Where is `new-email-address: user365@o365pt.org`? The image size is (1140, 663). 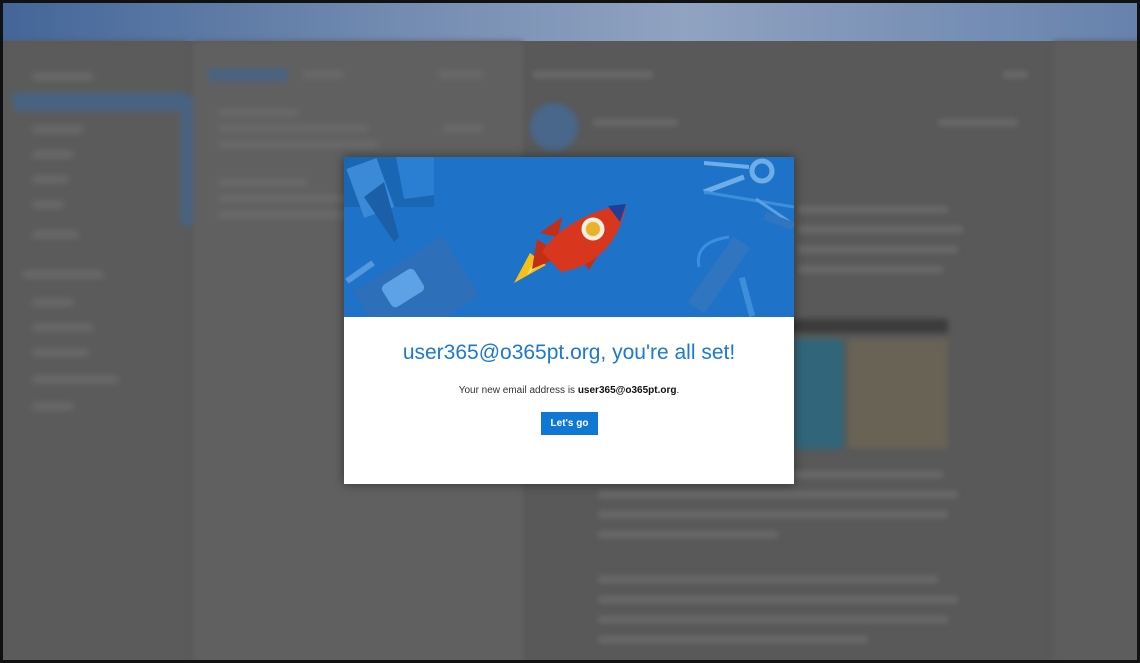
new-email-address: user365@o365pt.org is located at coordinates (627, 390).